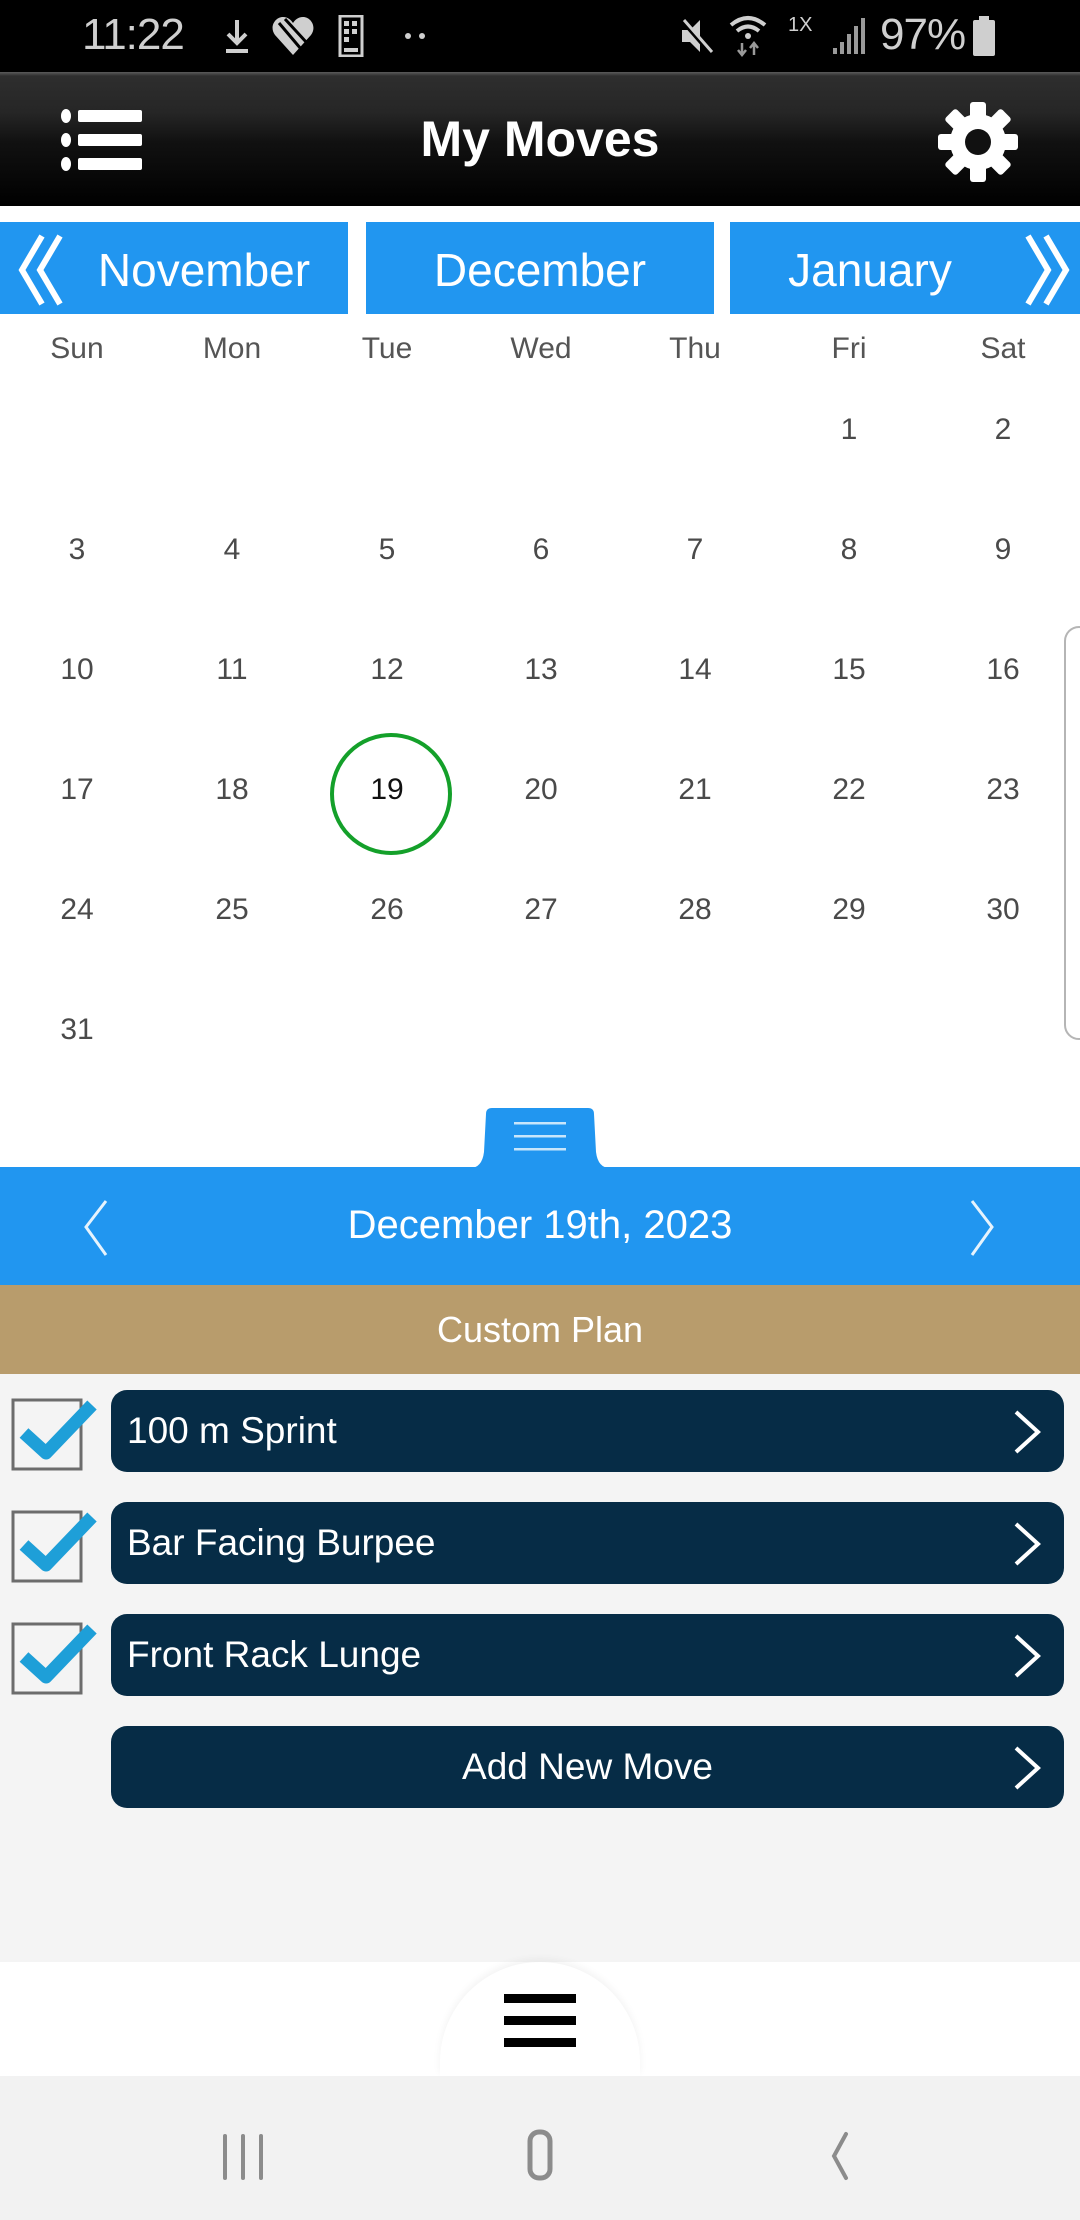  I want to click on system-navigation-bar, so click(540, 2148).